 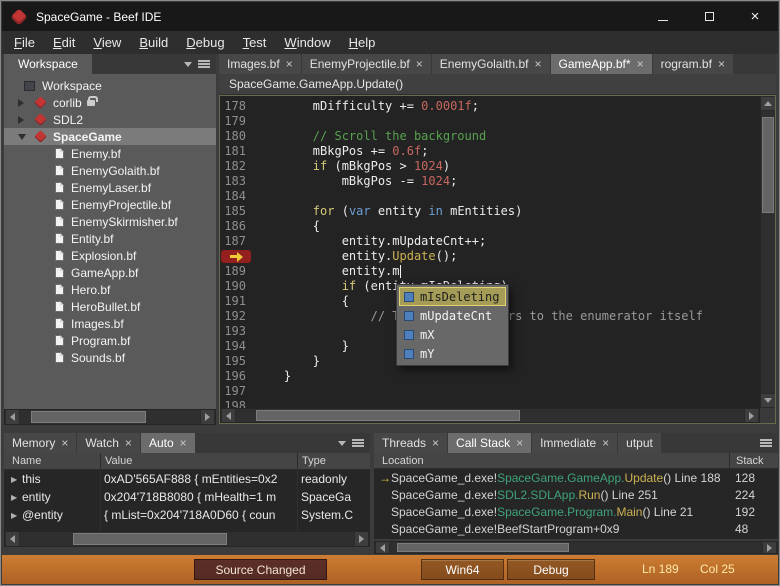 What do you see at coordinates (452, 296) in the screenshot?
I see `autocomplete-item-misdeleting: mIsDeleting` at bounding box center [452, 296].